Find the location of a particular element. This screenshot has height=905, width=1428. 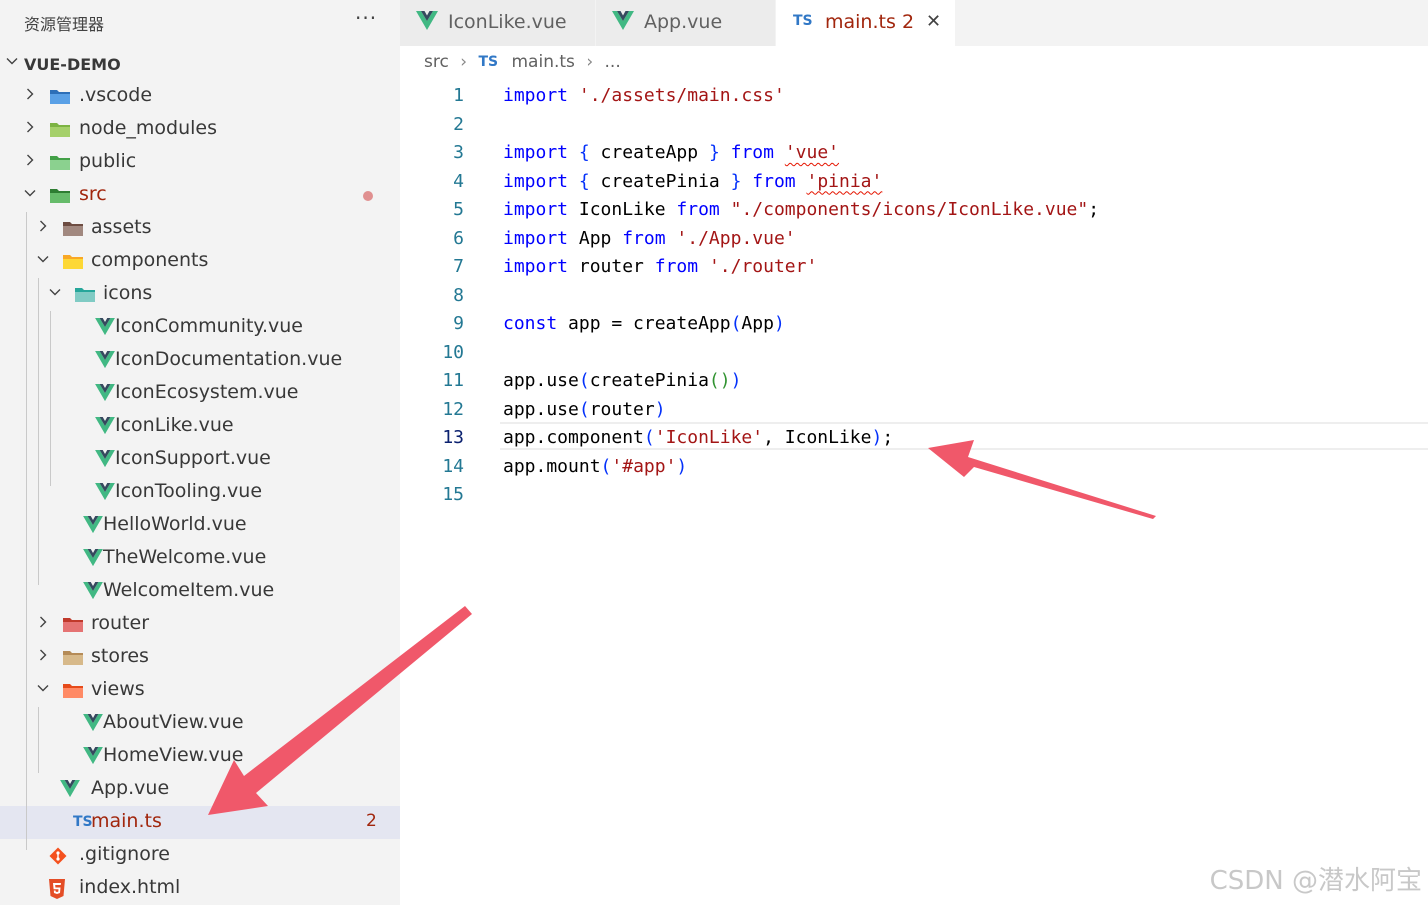

tree-item-views: views is located at coordinates (200, 690).